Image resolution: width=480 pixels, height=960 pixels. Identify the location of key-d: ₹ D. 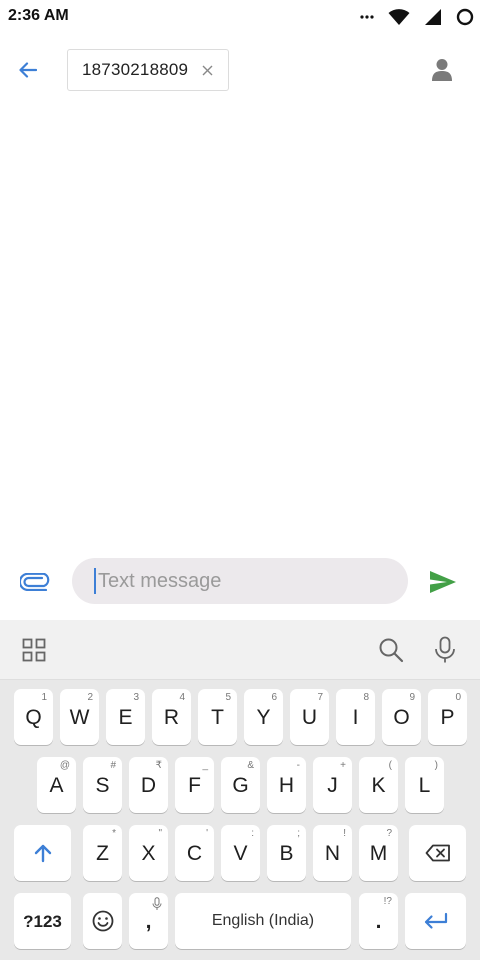
(148, 785).